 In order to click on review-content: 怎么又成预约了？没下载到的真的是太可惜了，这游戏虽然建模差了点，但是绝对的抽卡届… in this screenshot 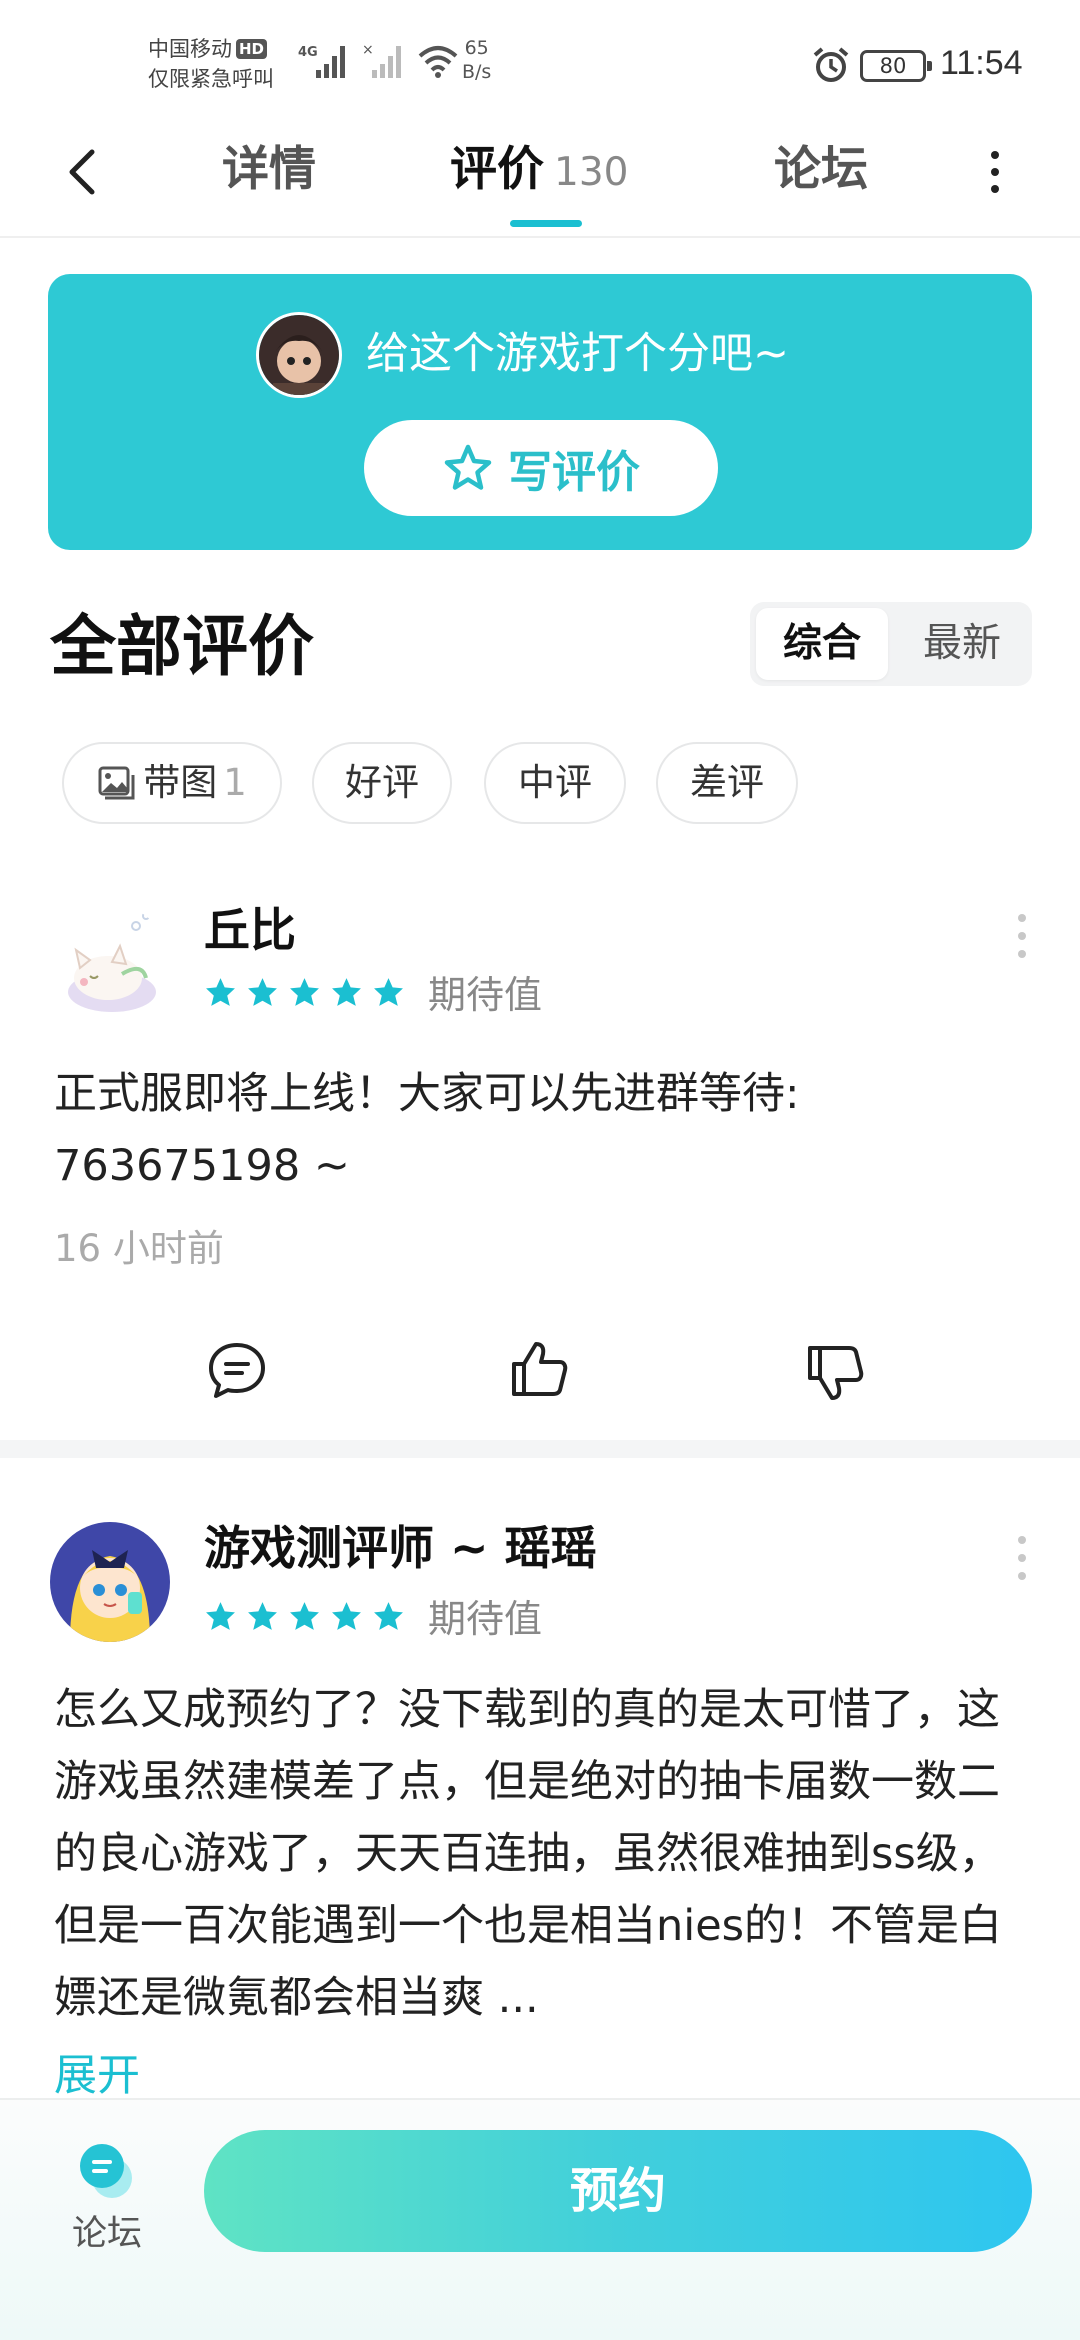, I will do `click(540, 1854)`.